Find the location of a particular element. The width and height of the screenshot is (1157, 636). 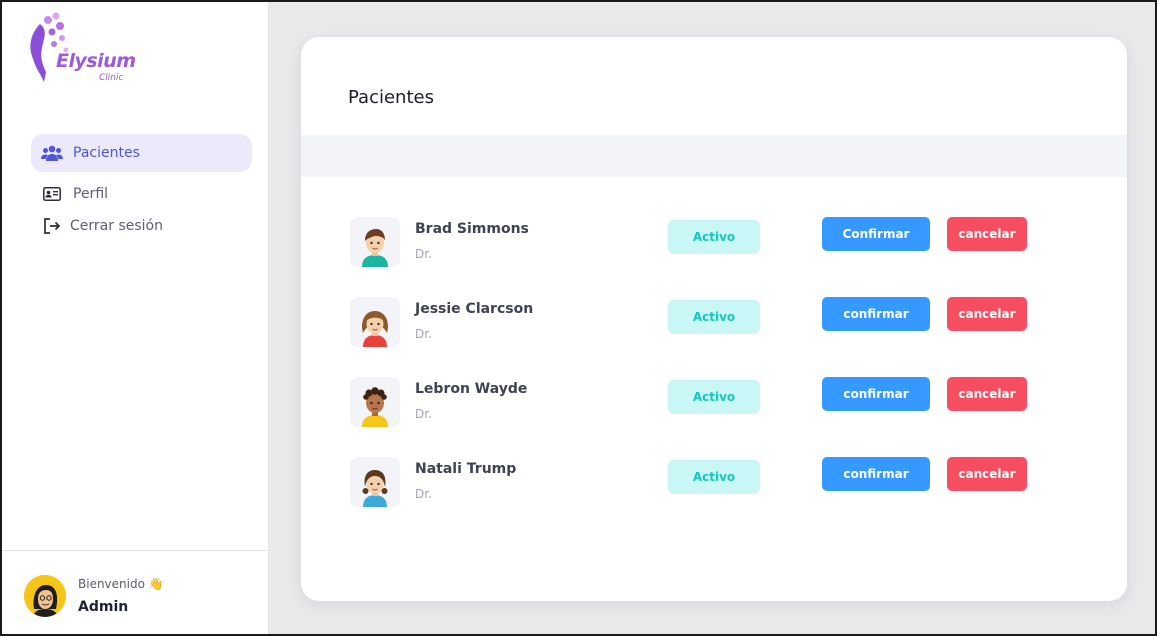

sidebar-nav: Pacientes Perfil Cerrar sesión is located at coordinates (141, 188).